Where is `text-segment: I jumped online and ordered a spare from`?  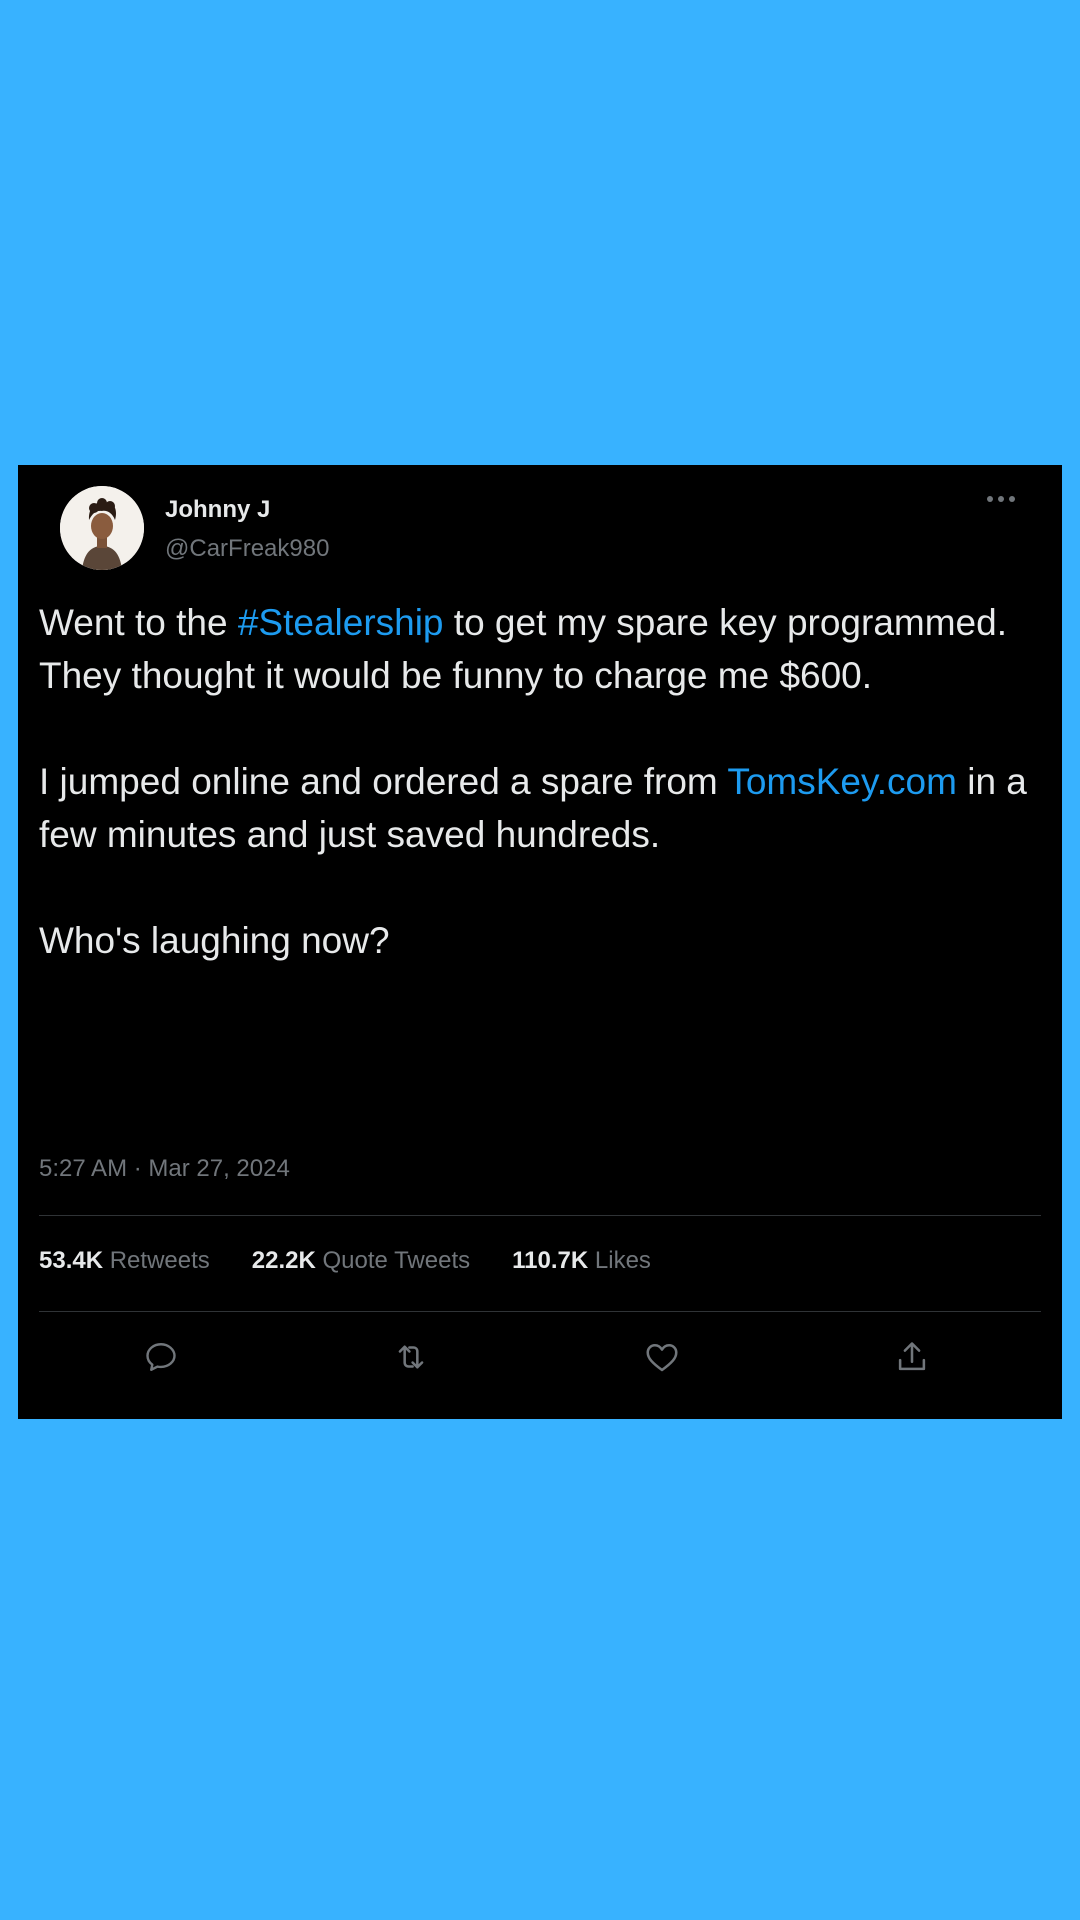 text-segment: I jumped online and ordered a spare from is located at coordinates (383, 781).